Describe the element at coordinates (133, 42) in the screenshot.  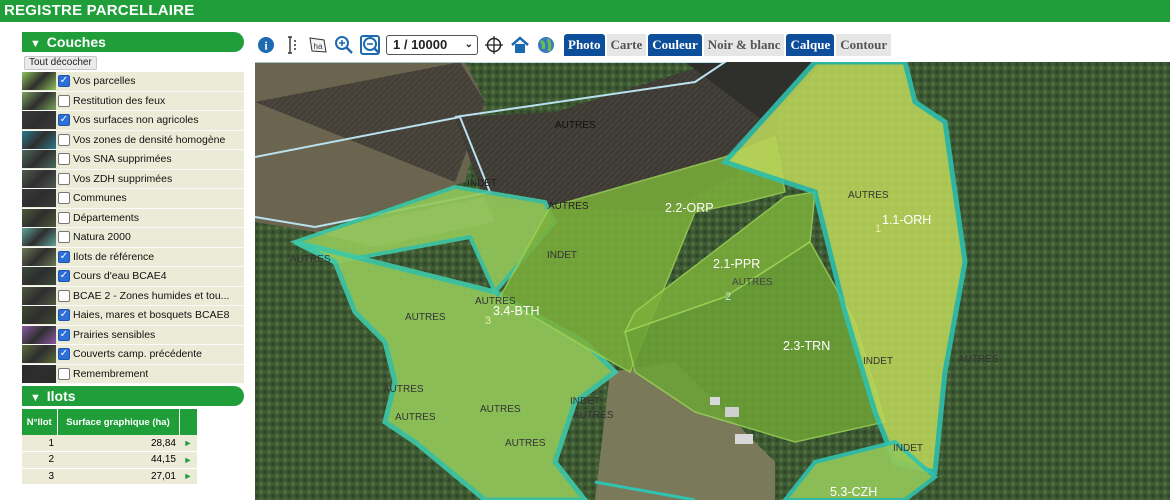
I see `couches-header: ▼ Couches` at that location.